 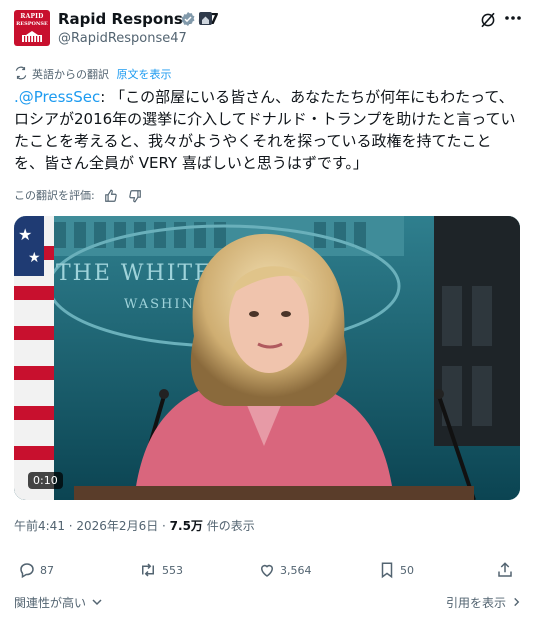 I want to click on government-badge-icon, so click(x=205, y=18).